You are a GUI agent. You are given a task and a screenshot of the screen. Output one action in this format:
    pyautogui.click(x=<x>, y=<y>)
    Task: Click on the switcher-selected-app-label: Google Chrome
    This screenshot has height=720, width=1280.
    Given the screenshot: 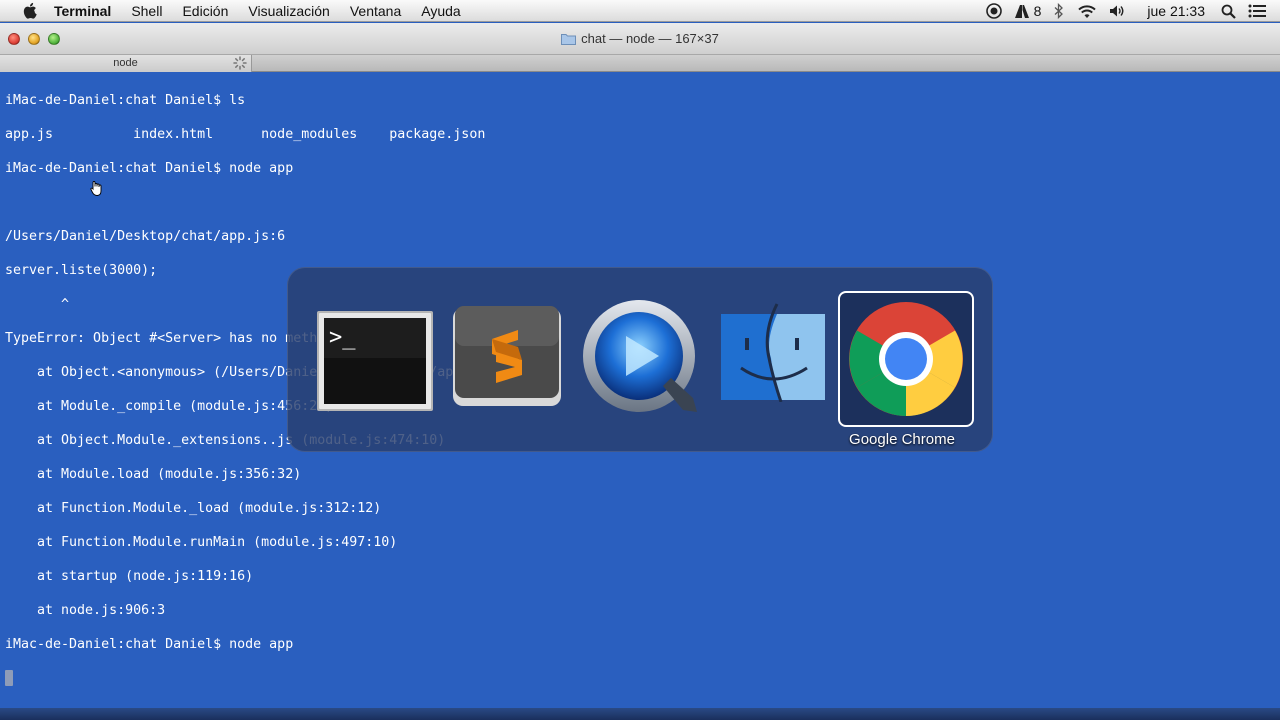 What is the action you would take?
    pyautogui.click(x=902, y=439)
    